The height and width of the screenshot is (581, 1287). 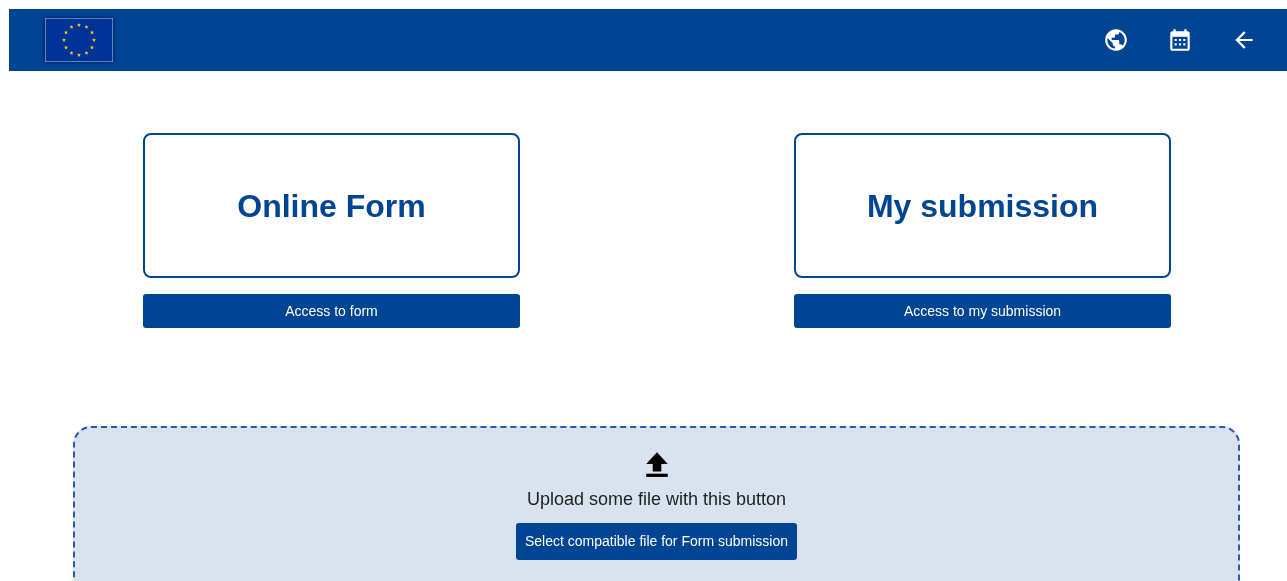 What do you see at coordinates (331, 311) in the screenshot?
I see `access-button: Access to form` at bounding box center [331, 311].